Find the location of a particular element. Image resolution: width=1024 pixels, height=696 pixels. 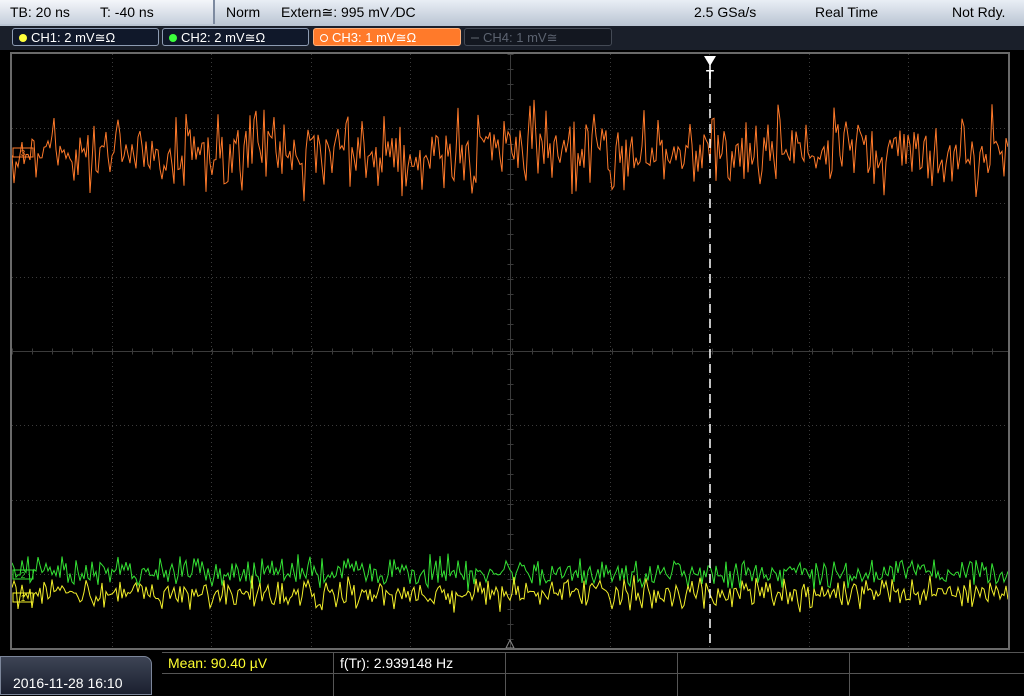

timebase-box: TB: 20 ns T: -40 ns is located at coordinates (107, 12).